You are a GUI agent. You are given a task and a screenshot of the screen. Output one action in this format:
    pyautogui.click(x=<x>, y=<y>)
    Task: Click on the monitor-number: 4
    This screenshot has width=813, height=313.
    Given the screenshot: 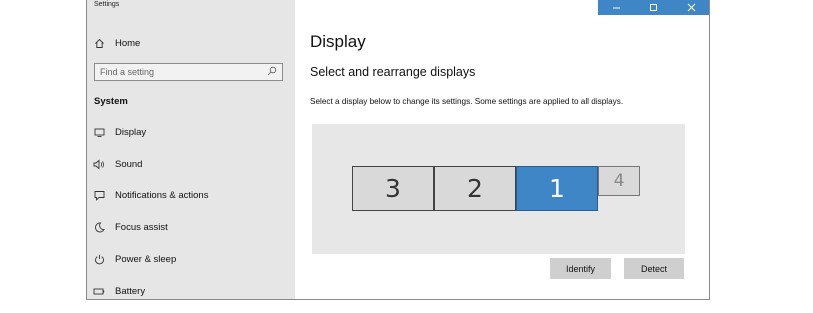 What is the action you would take?
    pyautogui.click(x=619, y=181)
    